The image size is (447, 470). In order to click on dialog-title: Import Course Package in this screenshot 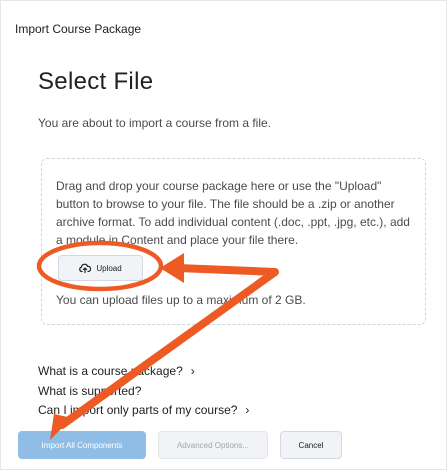, I will do `click(78, 29)`.